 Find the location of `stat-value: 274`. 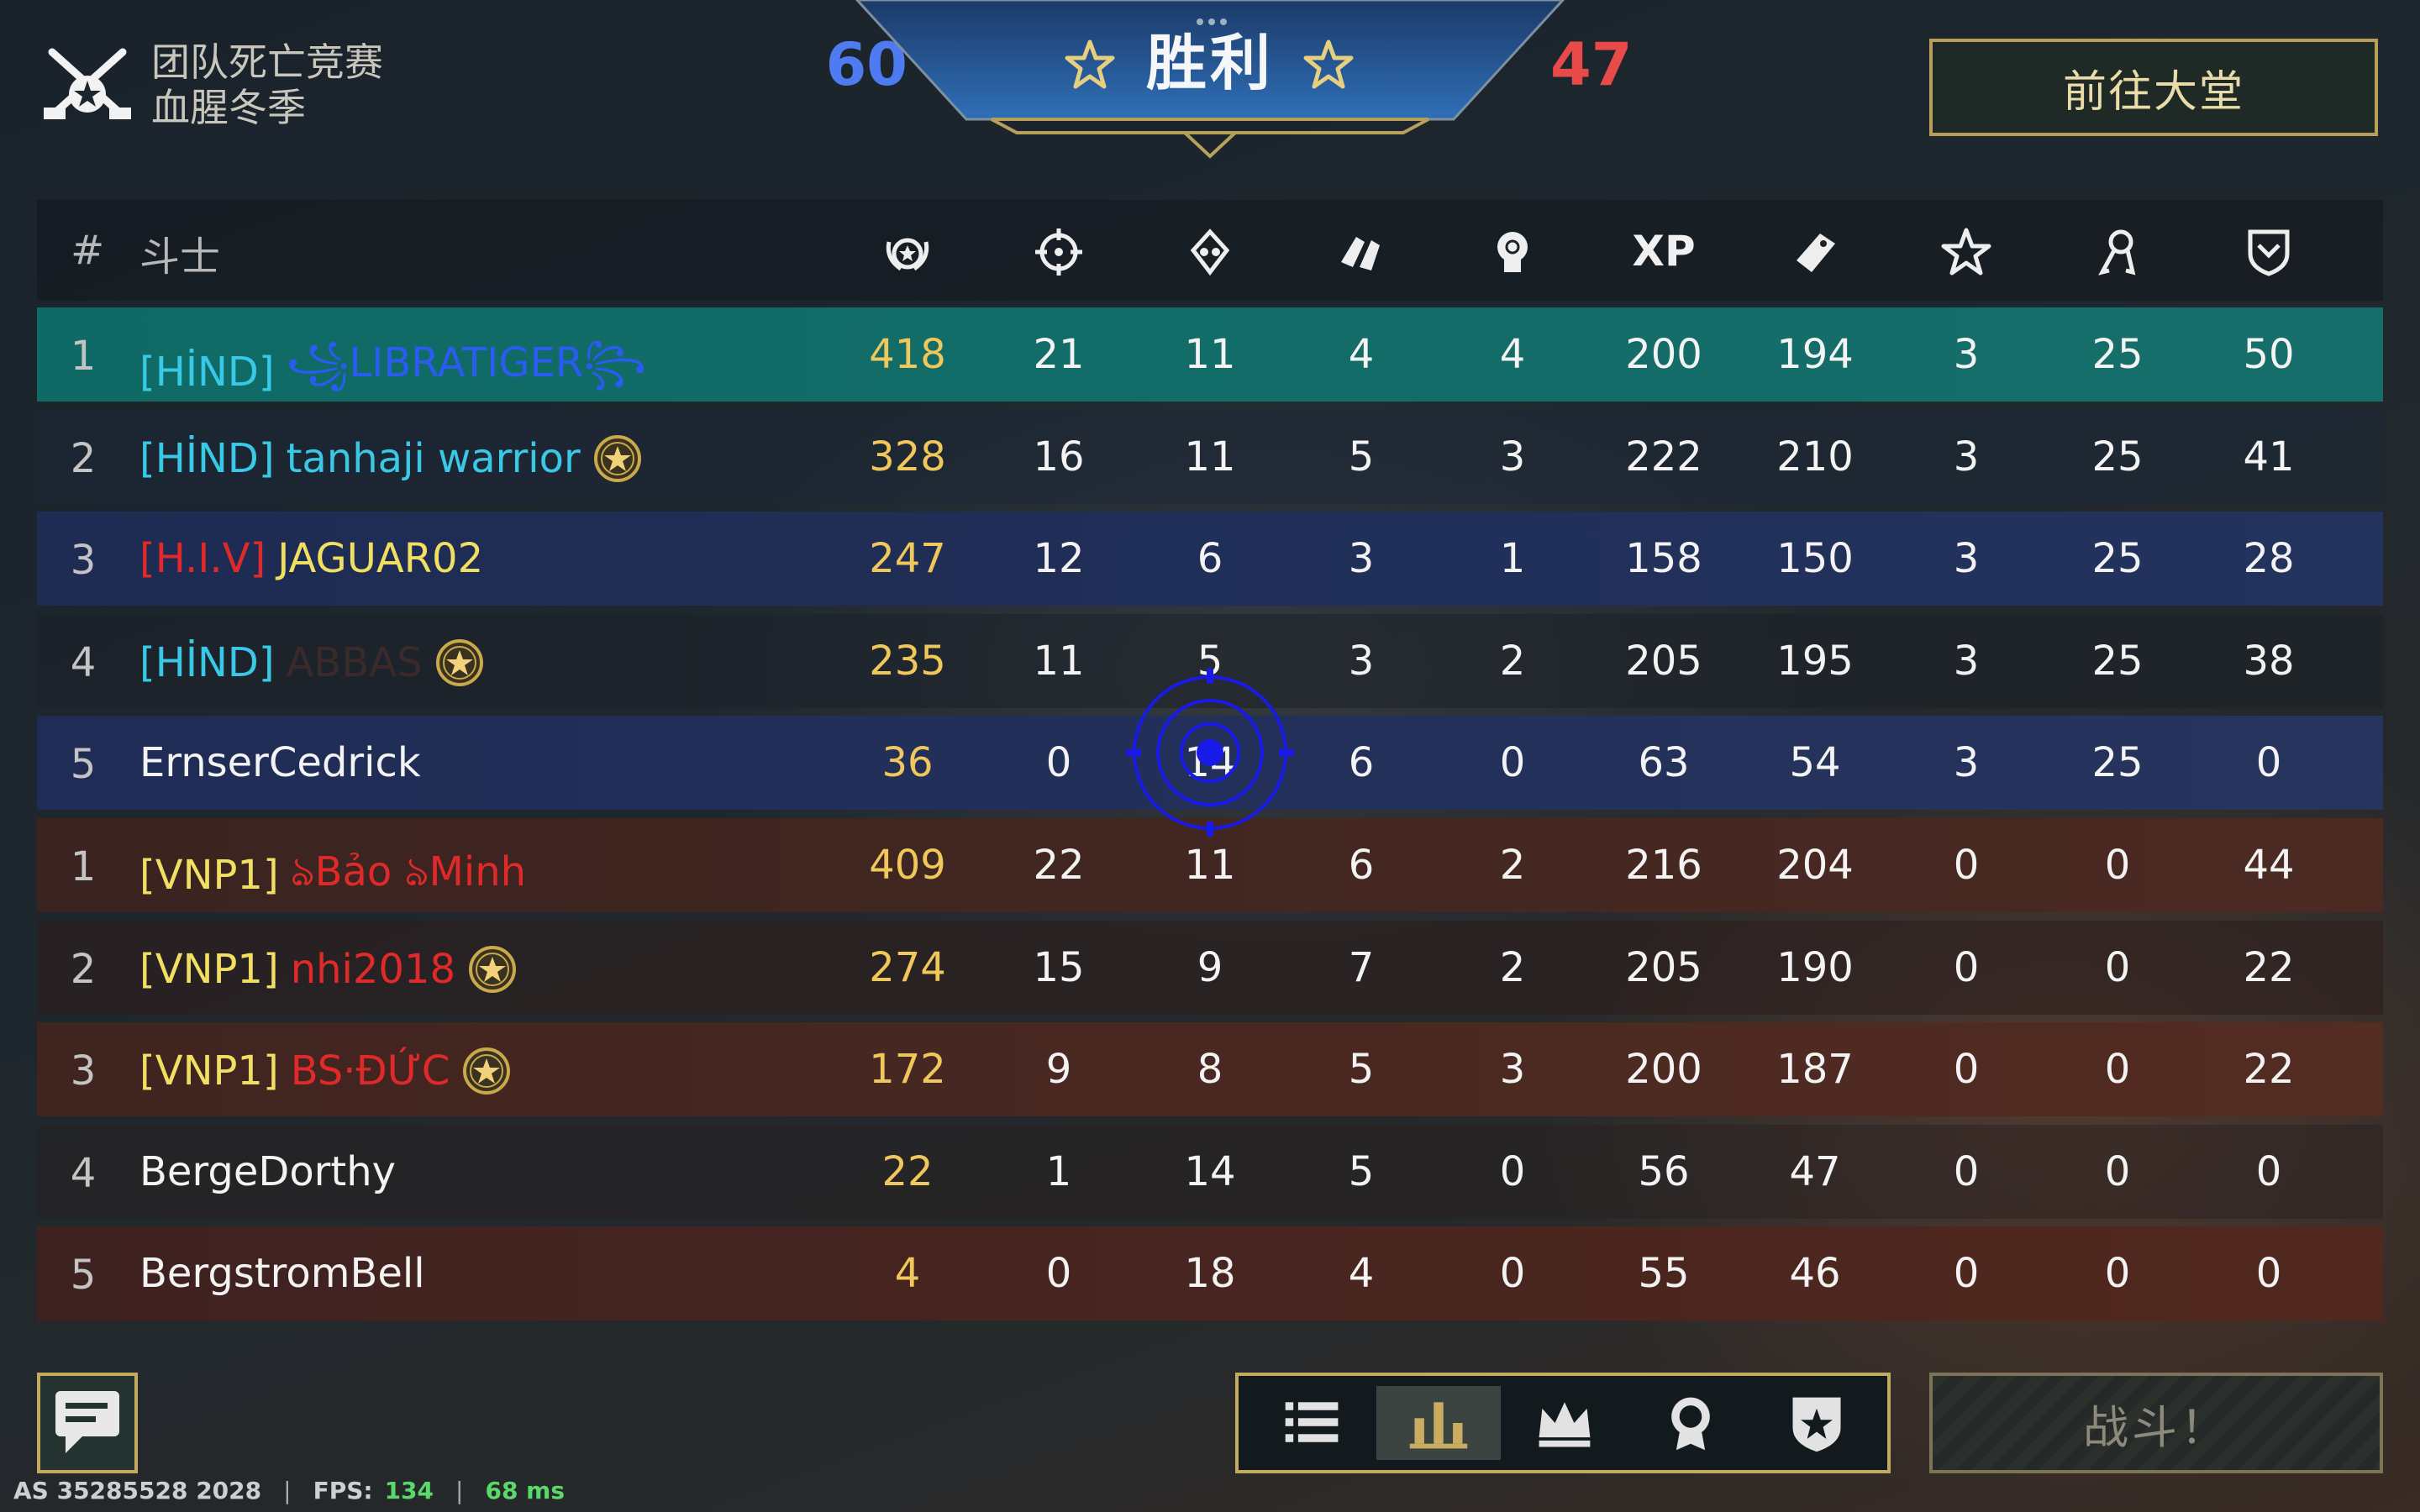

stat-value: 274 is located at coordinates (907, 967).